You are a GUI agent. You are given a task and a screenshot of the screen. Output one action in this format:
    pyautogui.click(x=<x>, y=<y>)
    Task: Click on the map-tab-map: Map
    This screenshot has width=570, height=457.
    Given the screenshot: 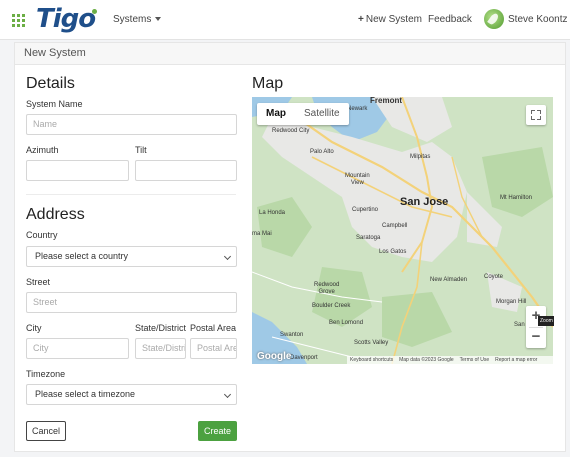 What is the action you would take?
    pyautogui.click(x=276, y=114)
    